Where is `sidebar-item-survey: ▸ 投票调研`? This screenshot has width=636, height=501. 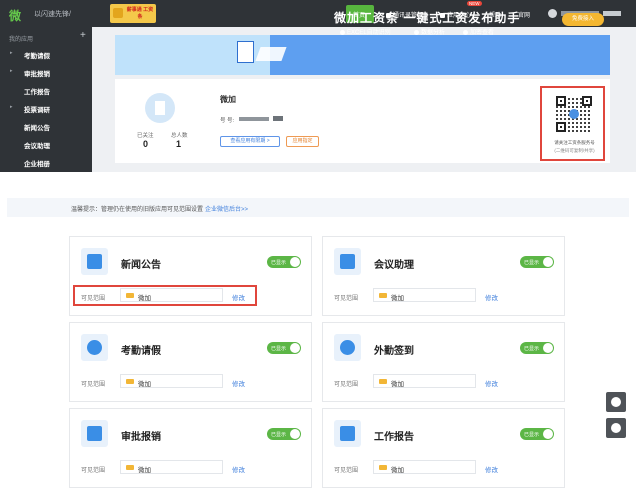
sidebar-item-survey: ▸ 投票调研 is located at coordinates (46, 108).